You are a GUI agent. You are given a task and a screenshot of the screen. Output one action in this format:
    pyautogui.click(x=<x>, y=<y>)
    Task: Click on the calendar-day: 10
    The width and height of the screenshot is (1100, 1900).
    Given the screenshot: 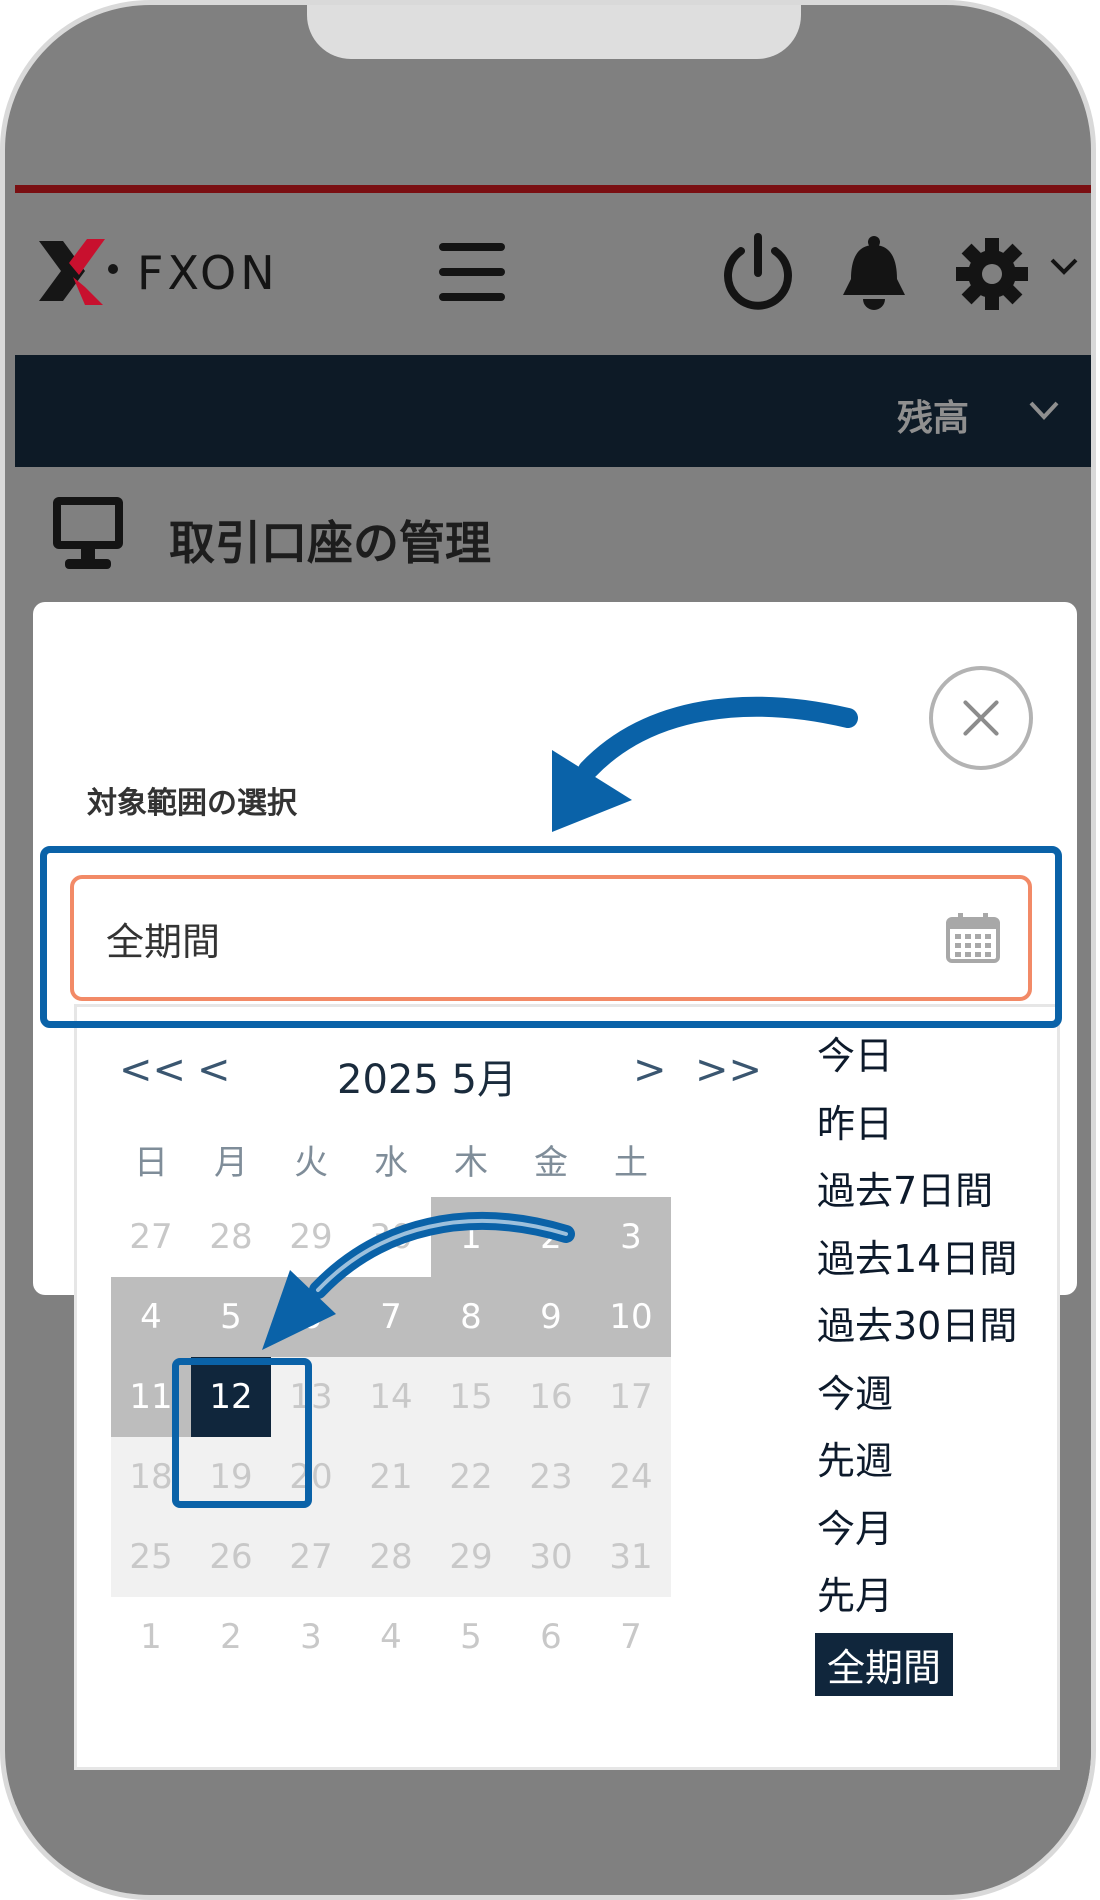 What is the action you would take?
    pyautogui.click(x=631, y=1317)
    